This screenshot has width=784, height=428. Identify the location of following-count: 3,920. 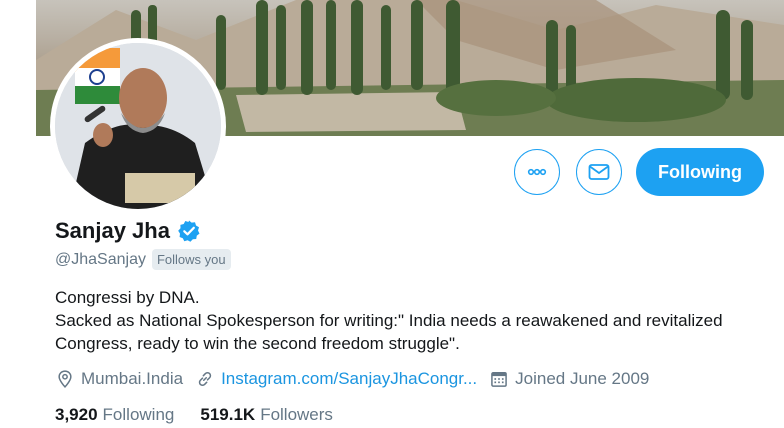
(76, 414).